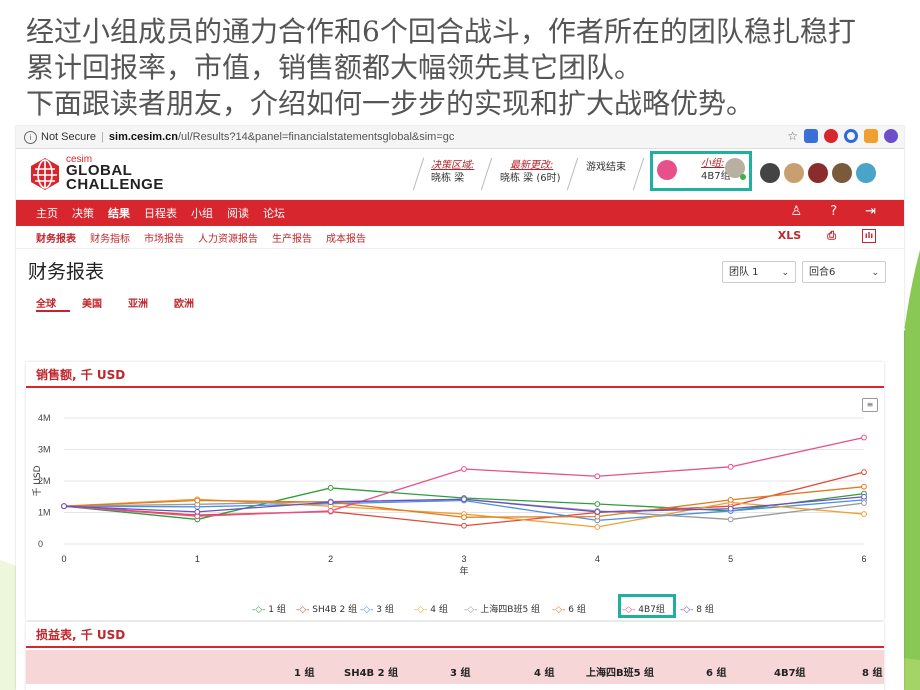  What do you see at coordinates (831, 136) in the screenshot?
I see `extension-red-icon` at bounding box center [831, 136].